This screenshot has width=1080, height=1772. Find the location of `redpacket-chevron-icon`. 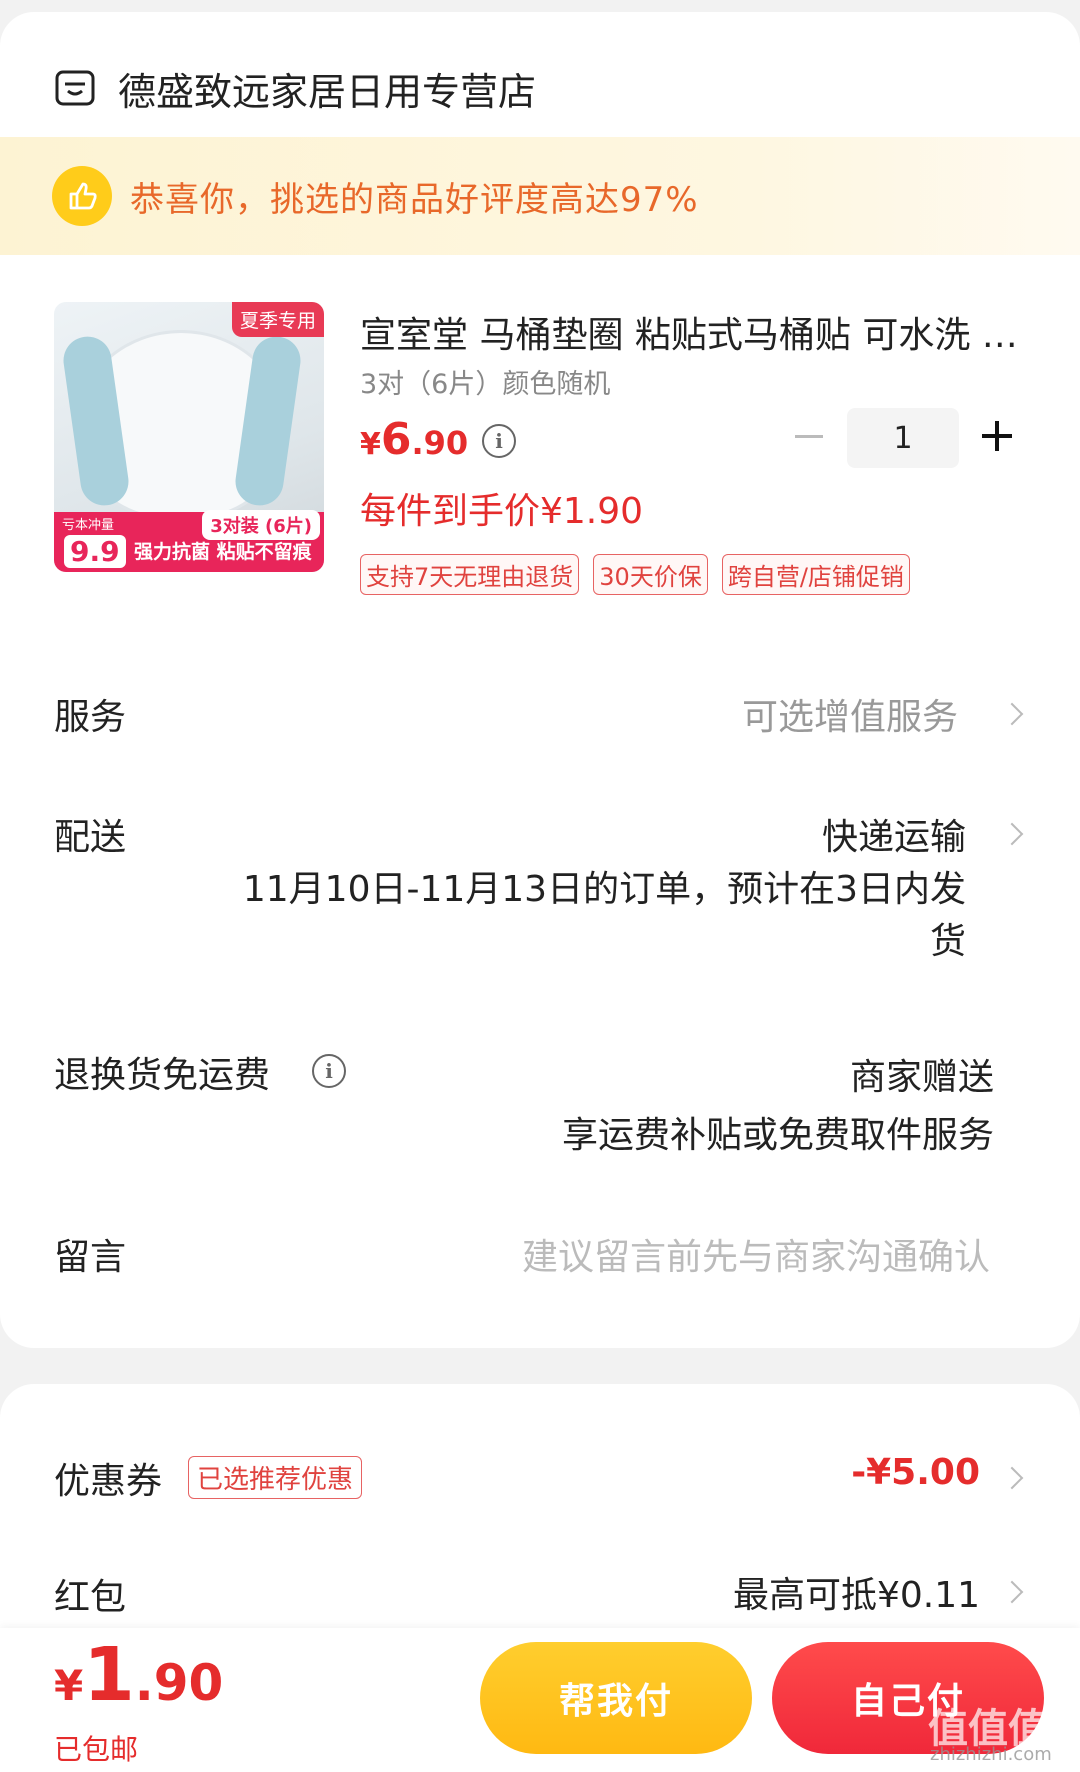

redpacket-chevron-icon is located at coordinates (1012, 1594).